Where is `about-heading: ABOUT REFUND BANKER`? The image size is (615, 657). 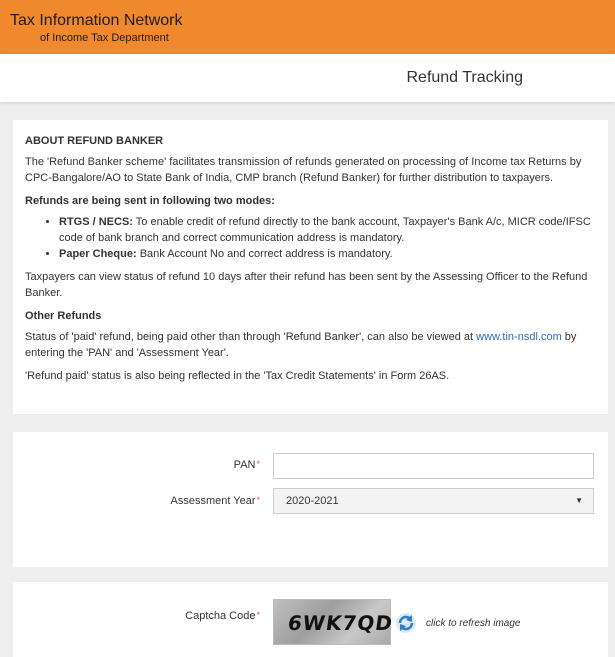 about-heading: ABOUT REFUND BANKER is located at coordinates (94, 141).